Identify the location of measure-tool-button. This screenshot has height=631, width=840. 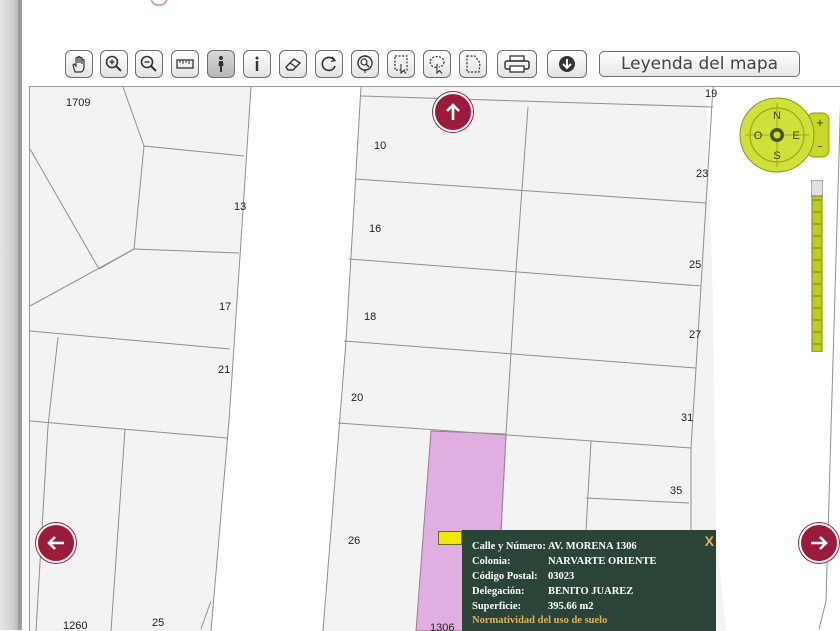
(185, 64).